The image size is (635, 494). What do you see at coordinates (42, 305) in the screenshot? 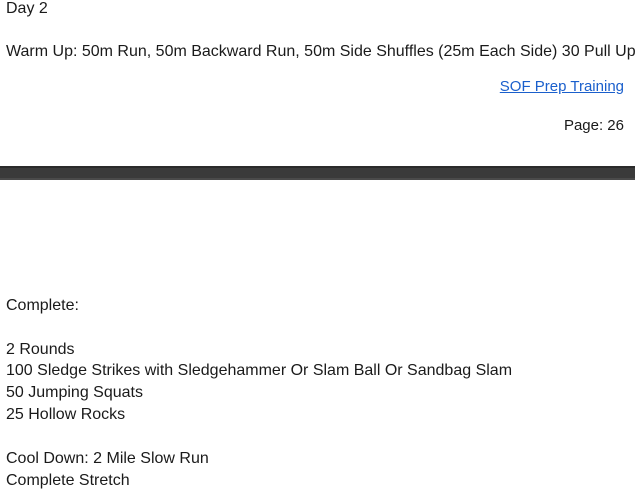
I see `complete-label: Complete:` at bounding box center [42, 305].